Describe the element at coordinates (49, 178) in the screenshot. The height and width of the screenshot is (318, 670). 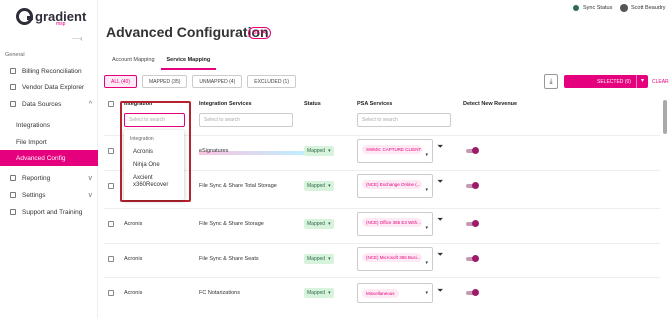
I see `sidebar-item-reporting: Reporting v` at that location.